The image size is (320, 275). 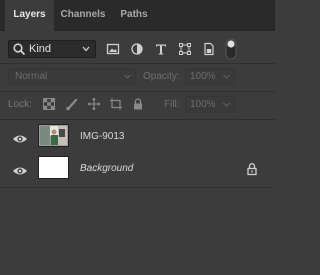 I want to click on lock-label: Lock:, so click(x=20, y=104).